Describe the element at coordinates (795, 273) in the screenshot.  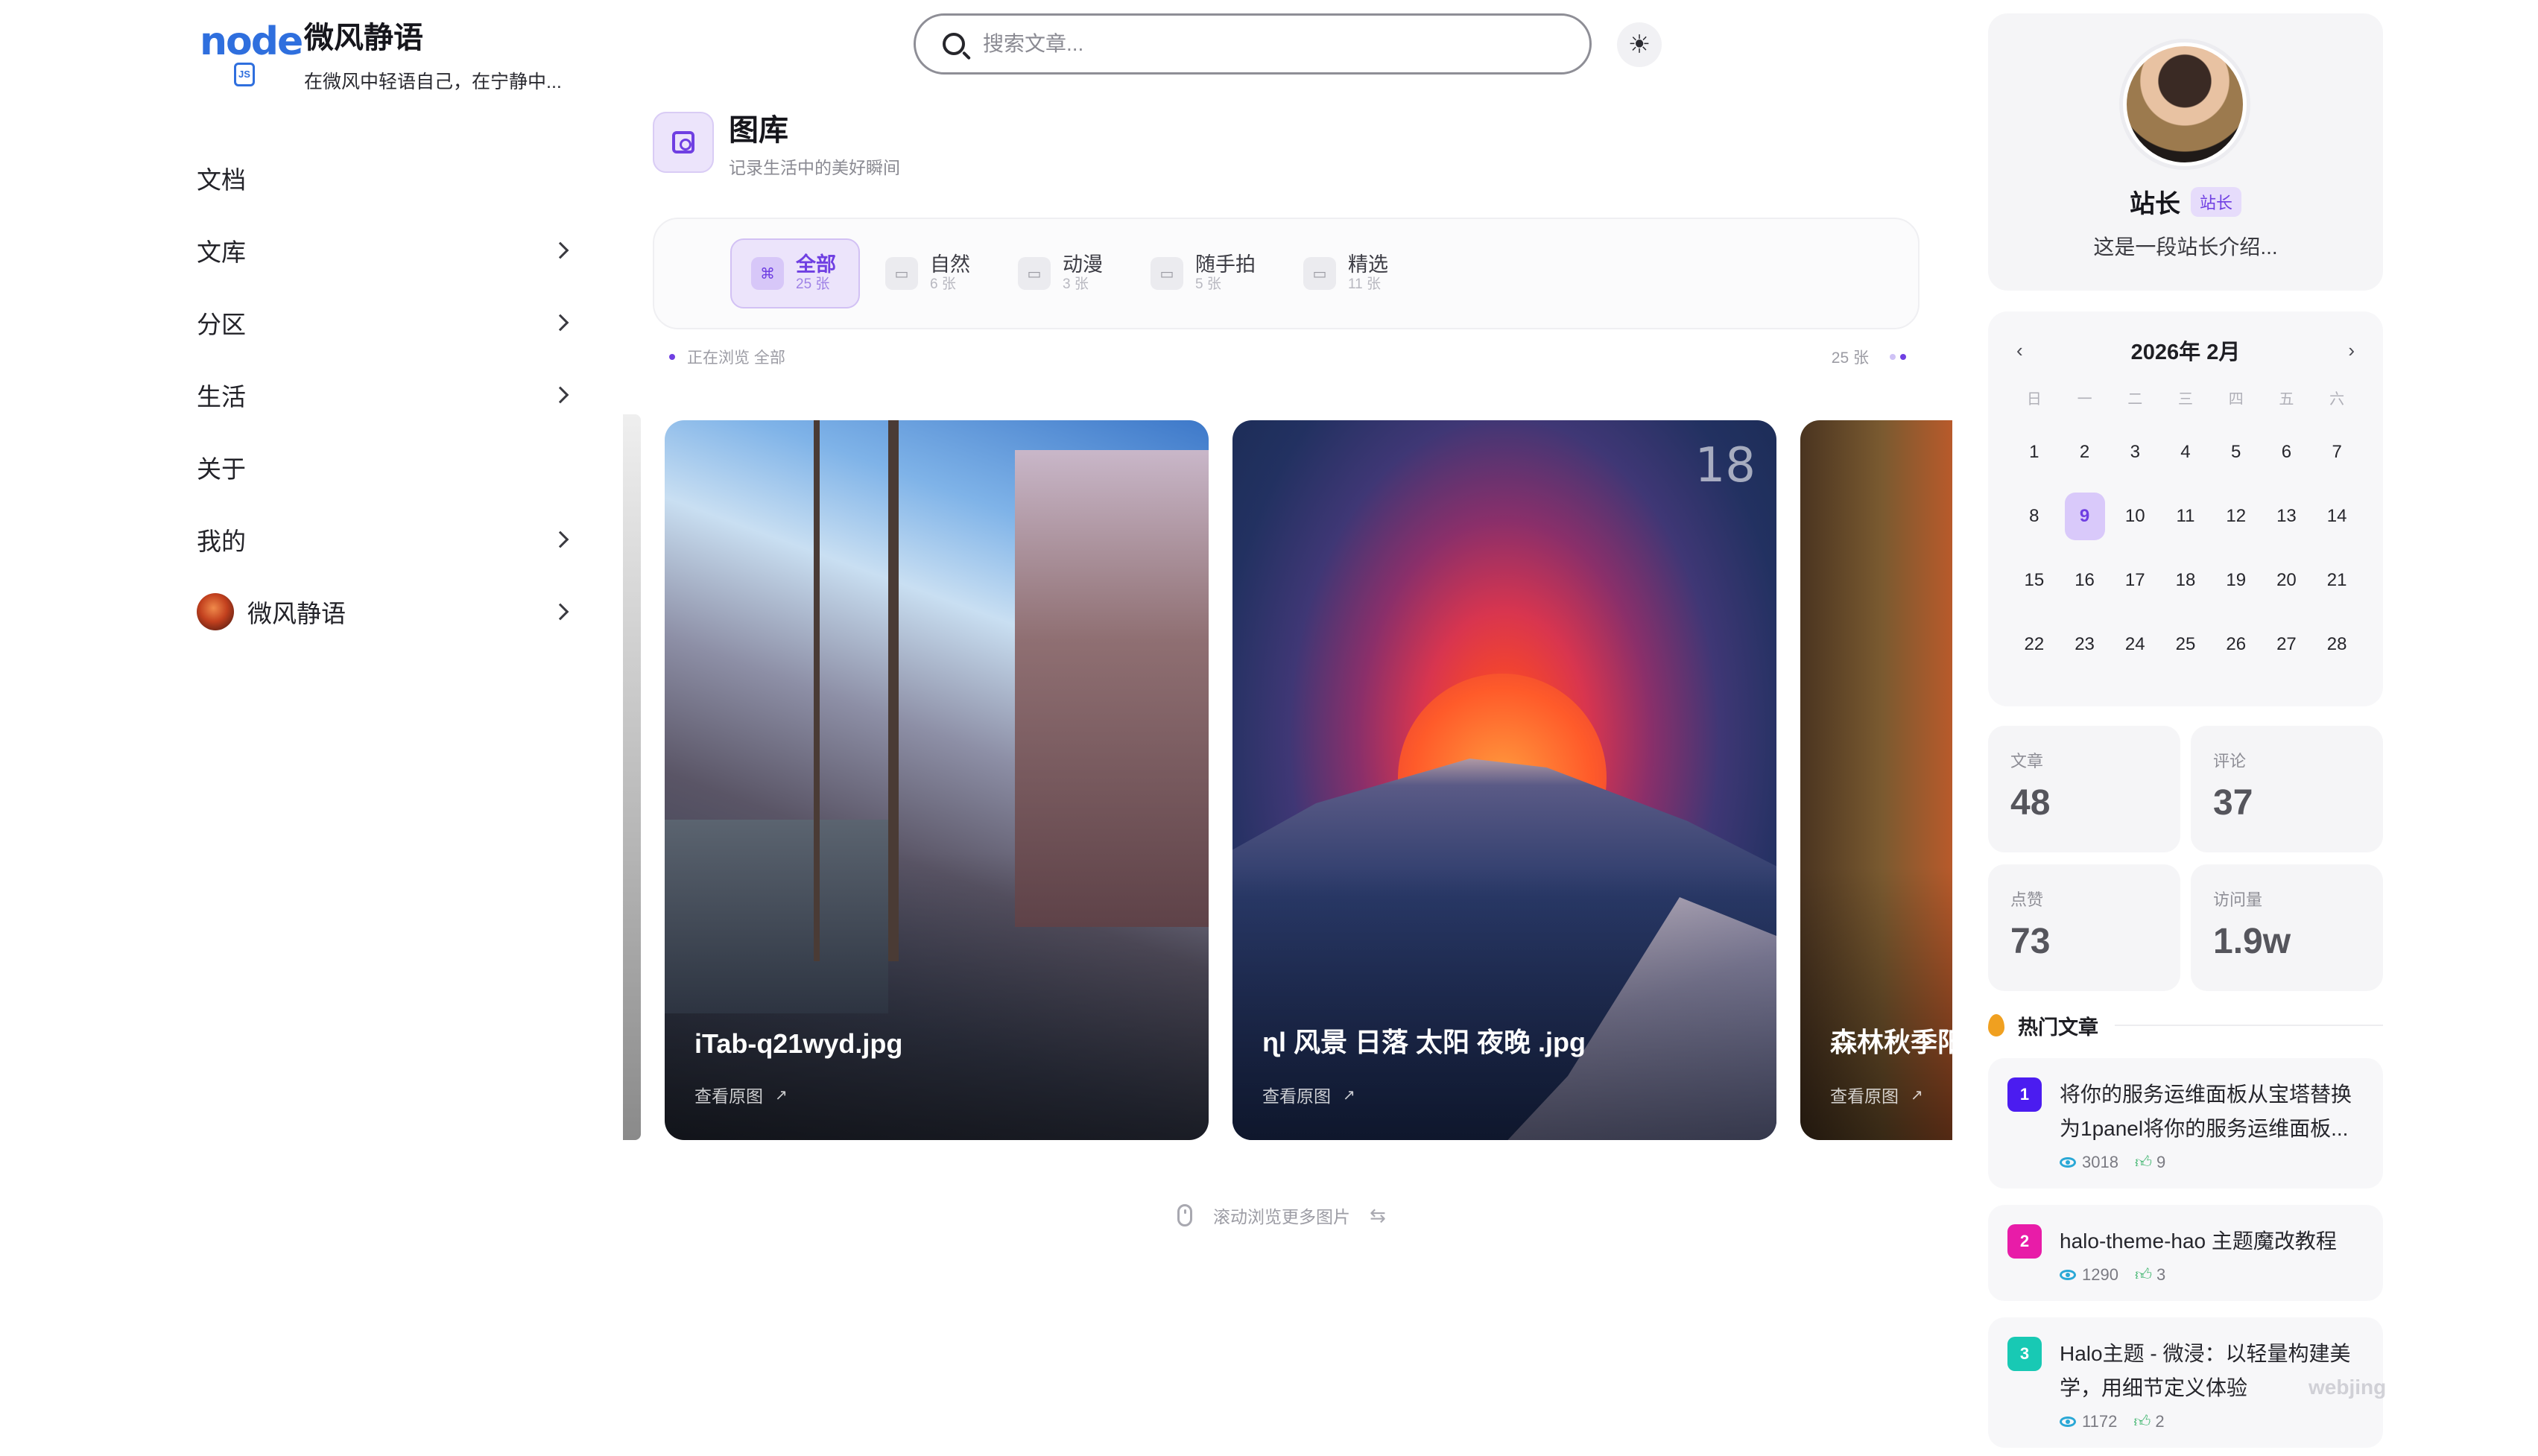
I see `tab-all: ⌘ 全部 25 张` at that location.